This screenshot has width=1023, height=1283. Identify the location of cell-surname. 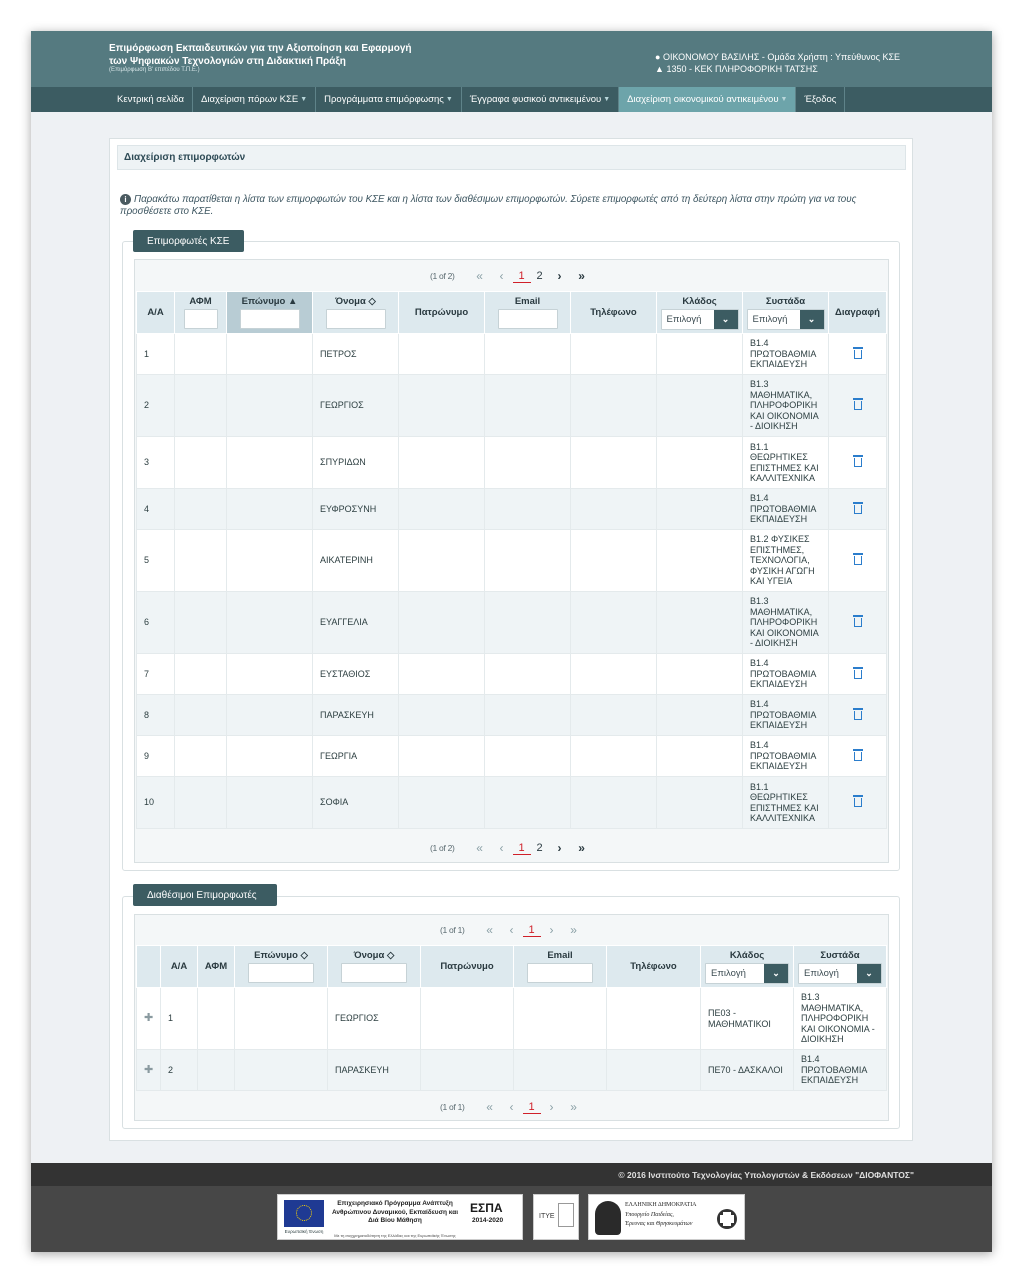
(269, 756).